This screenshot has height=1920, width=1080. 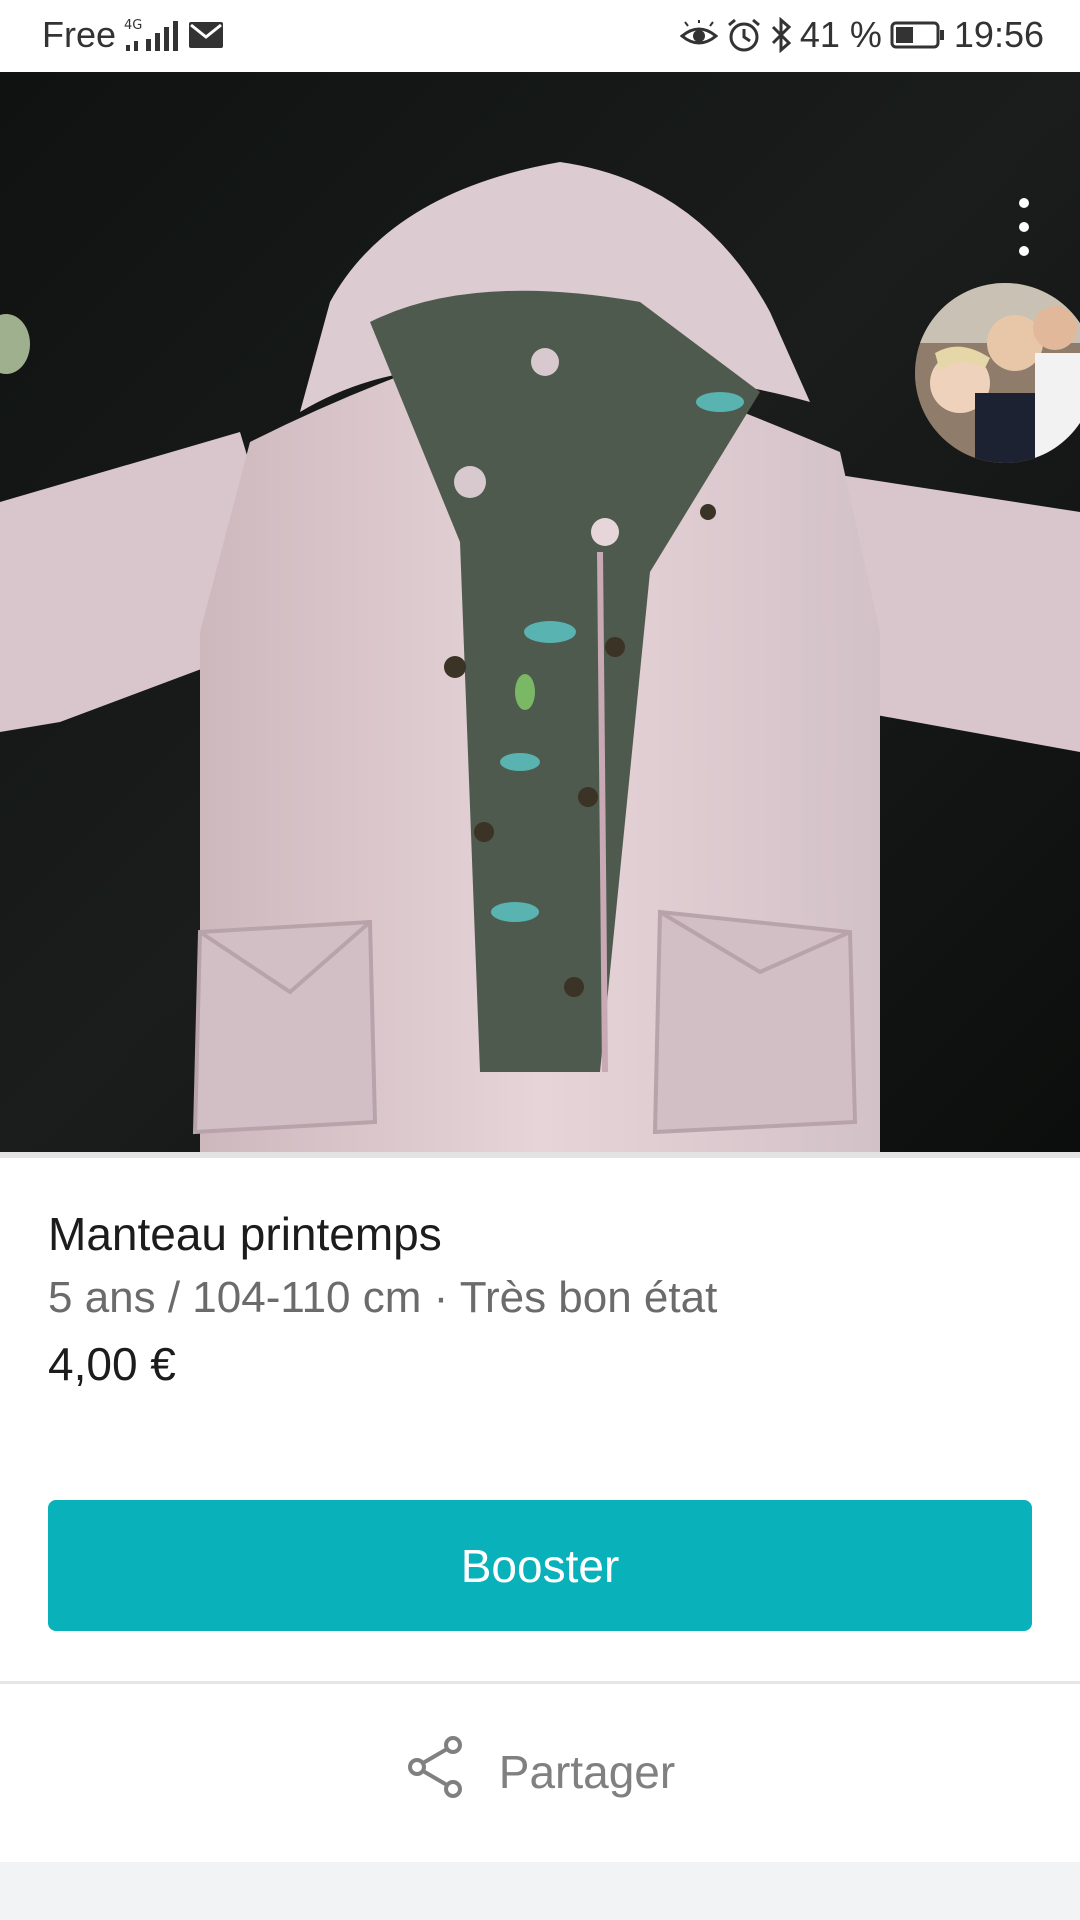 I want to click on share-button: Partager, so click(x=540, y=1772).